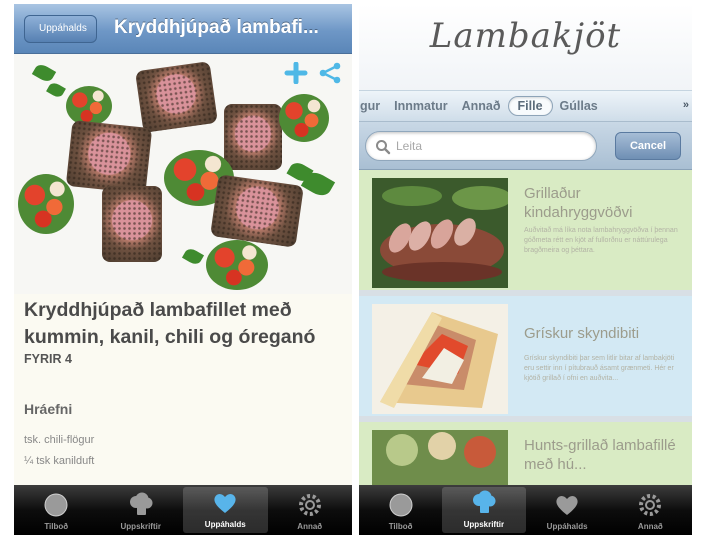 The height and width of the screenshot is (539, 705). What do you see at coordinates (60, 29) in the screenshot?
I see `back-button: Uppáhalds` at bounding box center [60, 29].